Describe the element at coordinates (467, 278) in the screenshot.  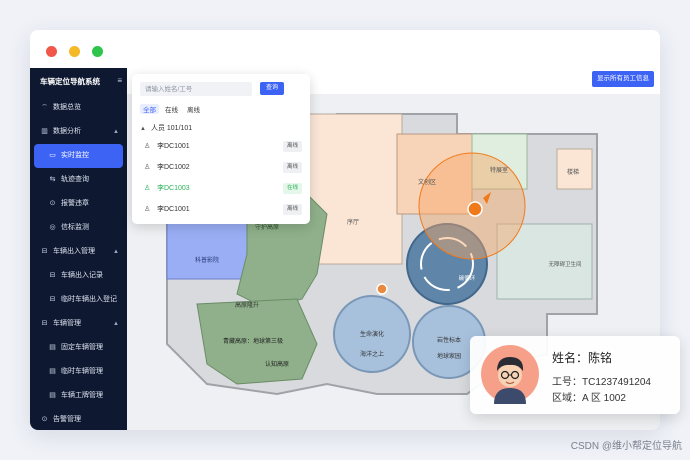
I see `label-cycle: 碳循环` at that location.